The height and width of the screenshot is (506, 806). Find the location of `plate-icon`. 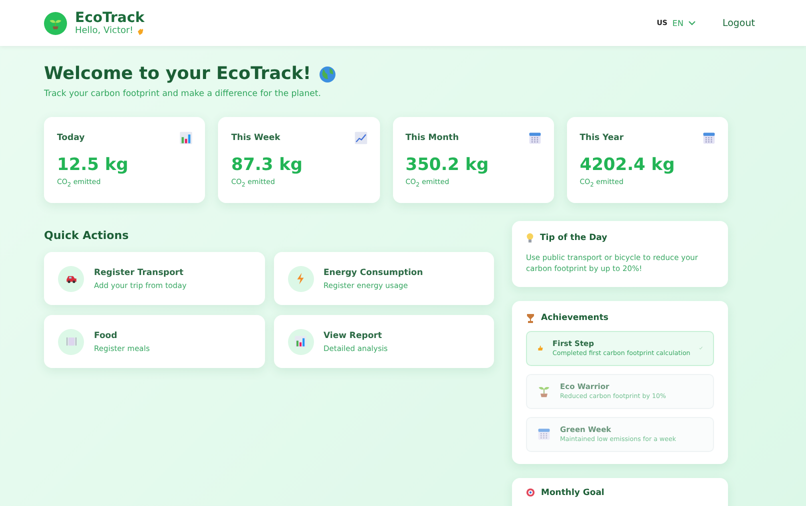

plate-icon is located at coordinates (71, 341).